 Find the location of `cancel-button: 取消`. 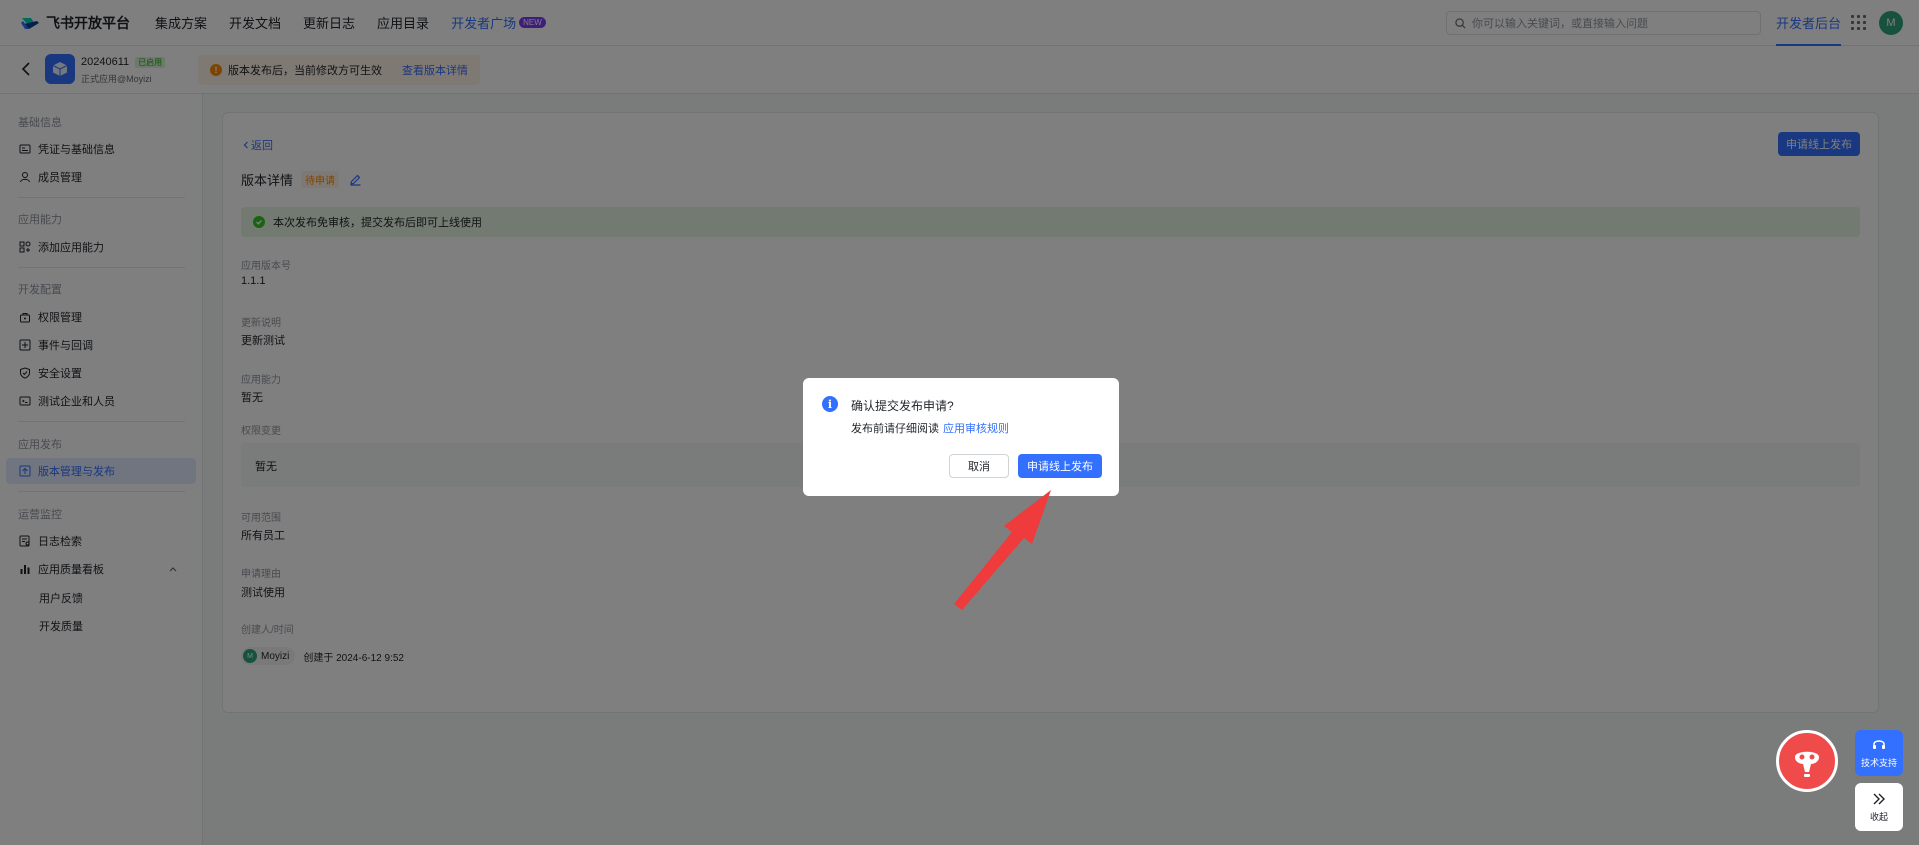

cancel-button: 取消 is located at coordinates (979, 466).